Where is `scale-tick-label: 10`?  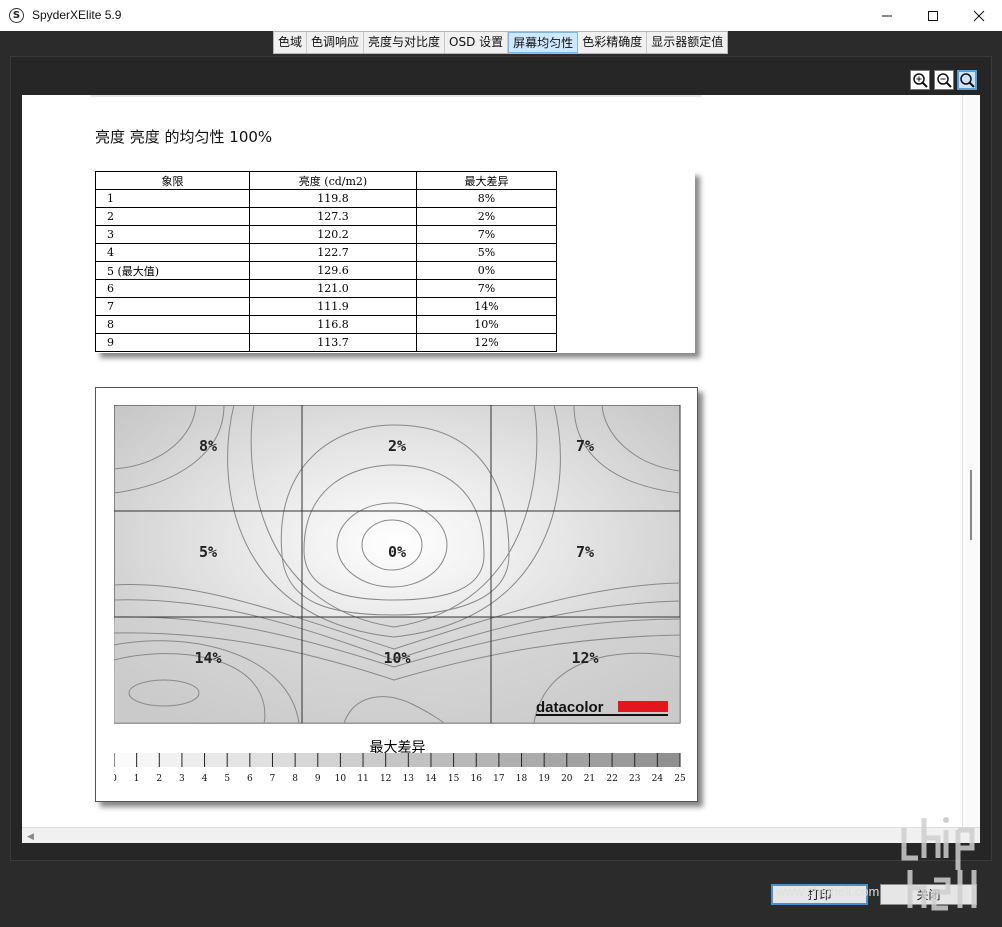 scale-tick-label: 10 is located at coordinates (341, 779).